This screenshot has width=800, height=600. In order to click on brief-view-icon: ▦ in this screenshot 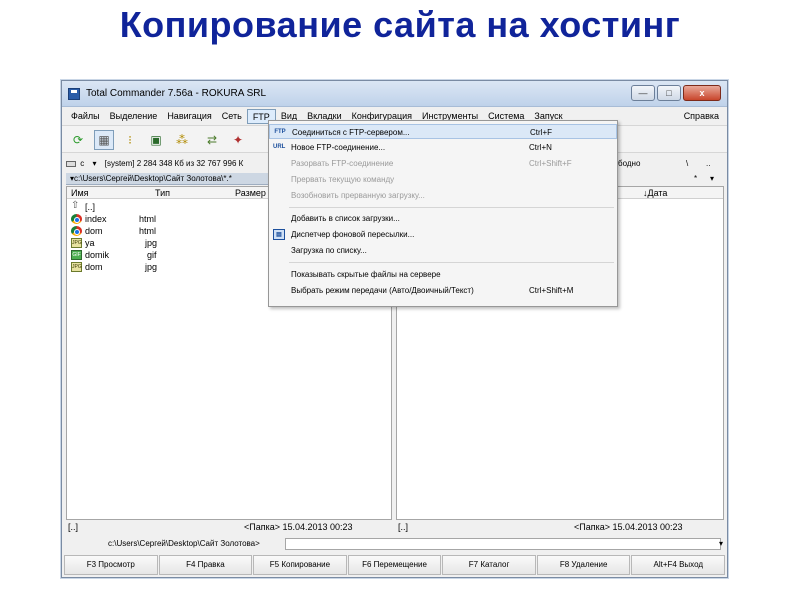, I will do `click(104, 140)`.